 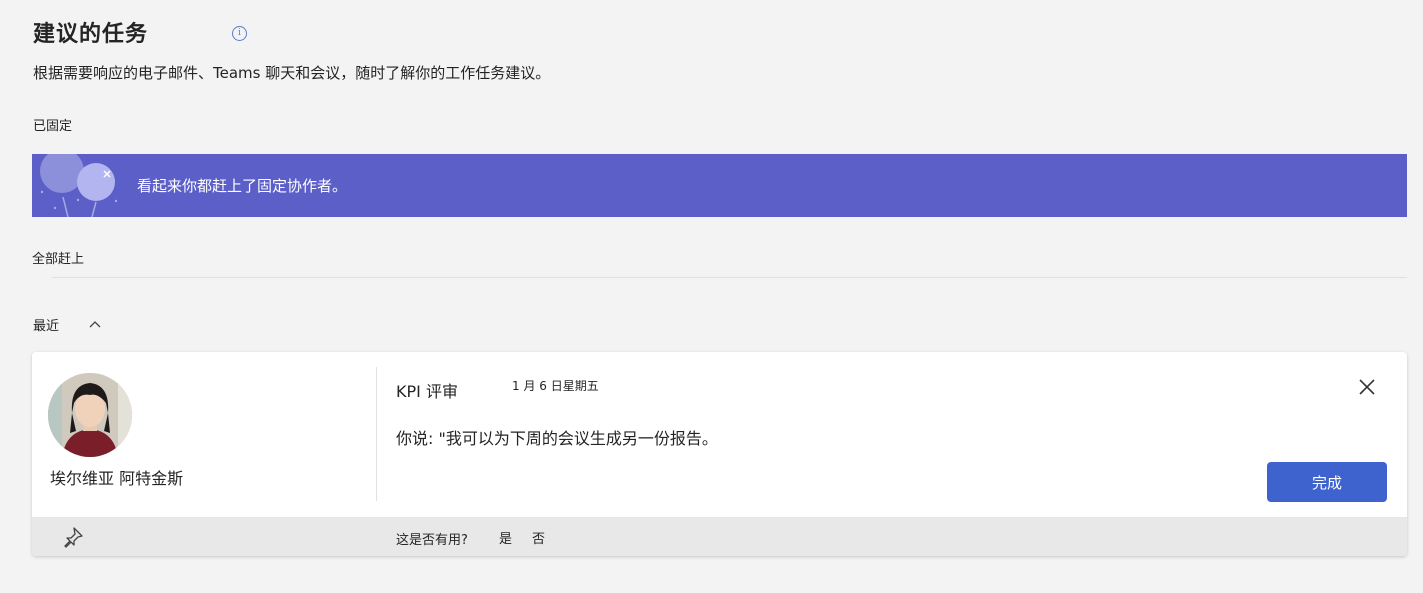 What do you see at coordinates (73, 537) in the screenshot?
I see `pin-icon` at bounding box center [73, 537].